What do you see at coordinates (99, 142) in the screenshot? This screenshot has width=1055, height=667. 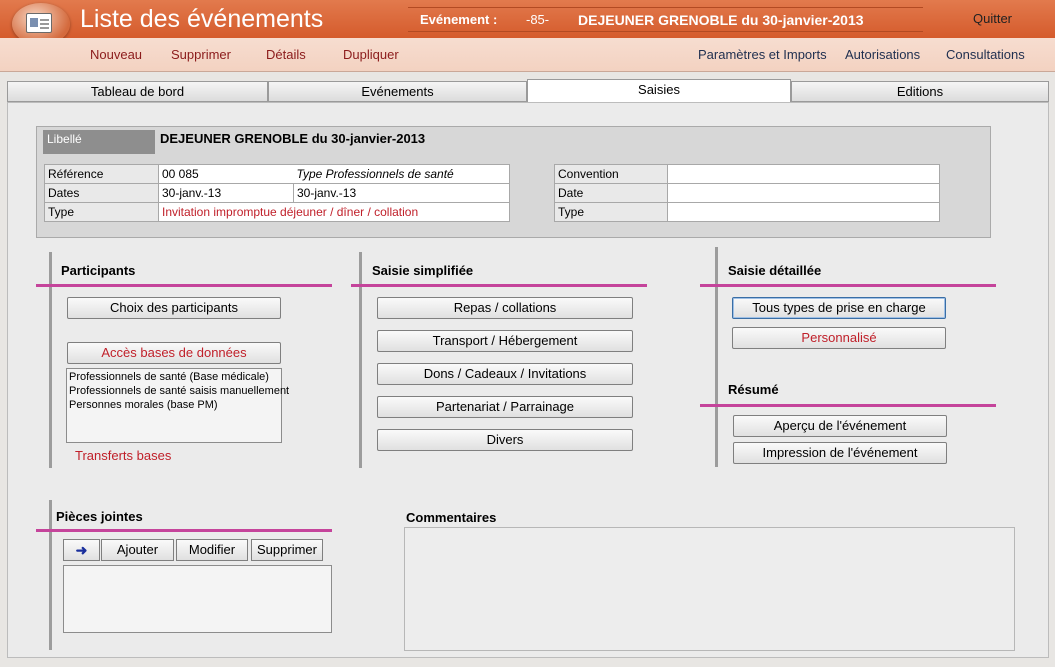 I see `libelle-label: Libellé` at bounding box center [99, 142].